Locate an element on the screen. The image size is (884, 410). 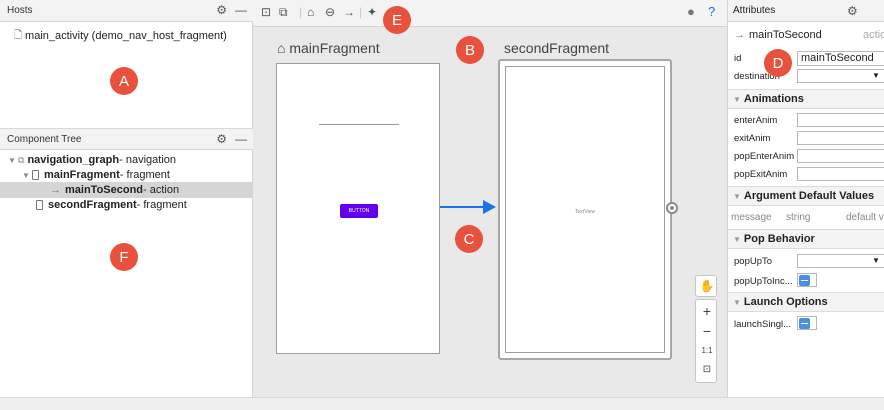
second-fragment-title: secondFragment is located at coordinates (557, 48).